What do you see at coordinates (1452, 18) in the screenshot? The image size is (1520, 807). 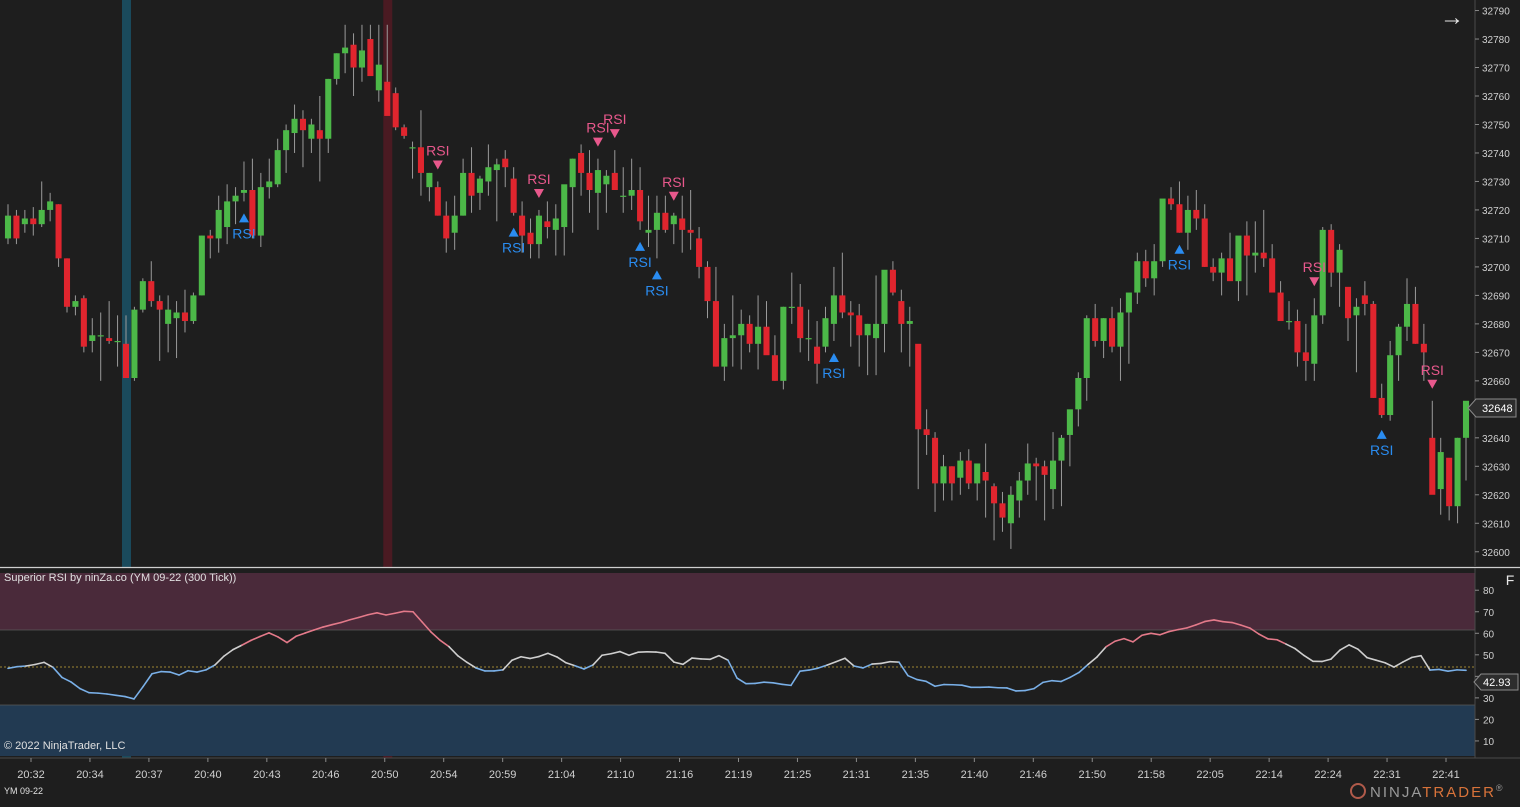 I see `scroll-right-arrow-icon: →` at bounding box center [1452, 18].